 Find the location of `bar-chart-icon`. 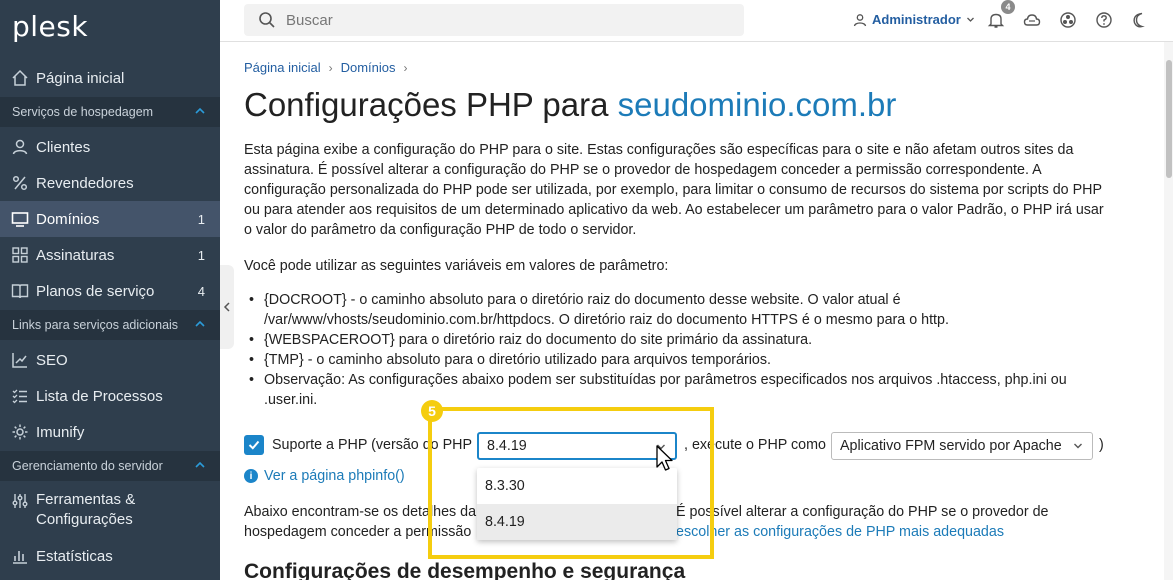

bar-chart-icon is located at coordinates (20, 557).